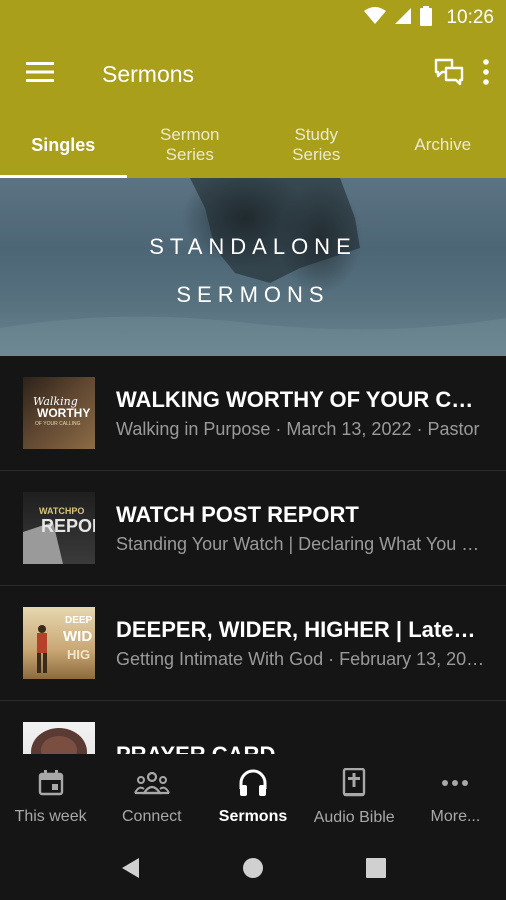 The height and width of the screenshot is (900, 506). What do you see at coordinates (237, 514) in the screenshot?
I see `sermon-title: WATCH POST REPORT` at bounding box center [237, 514].